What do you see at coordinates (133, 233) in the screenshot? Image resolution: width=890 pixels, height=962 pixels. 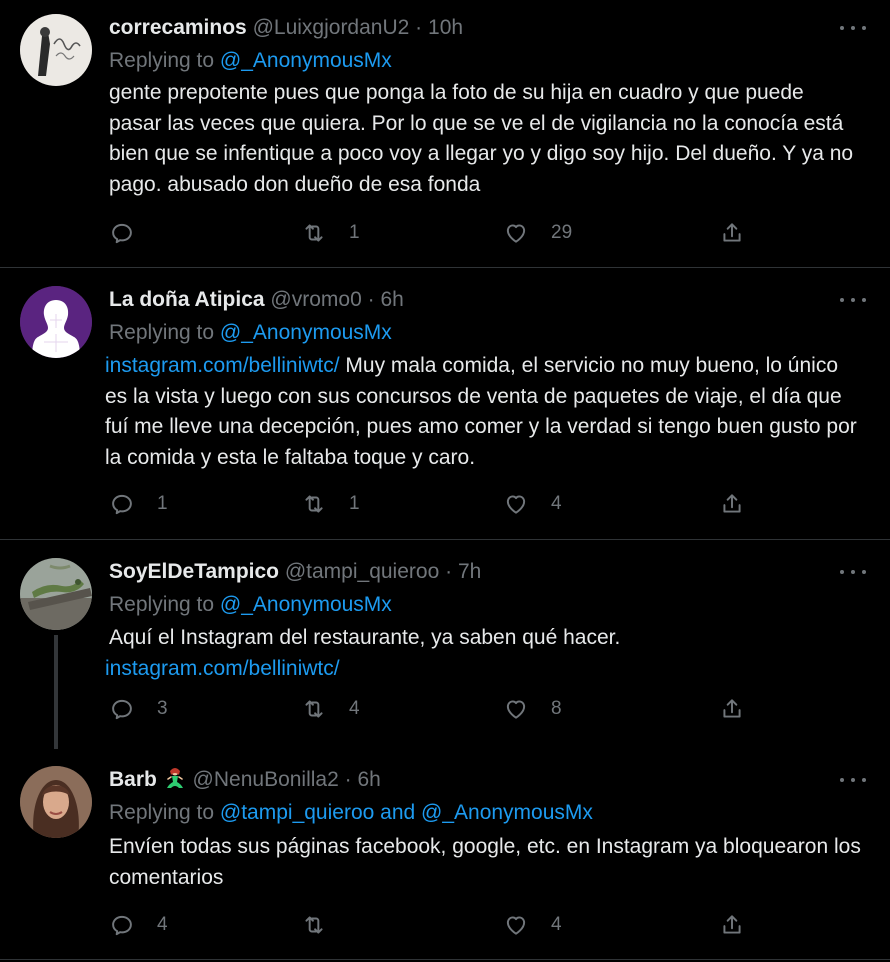 I see `reply-button` at bounding box center [133, 233].